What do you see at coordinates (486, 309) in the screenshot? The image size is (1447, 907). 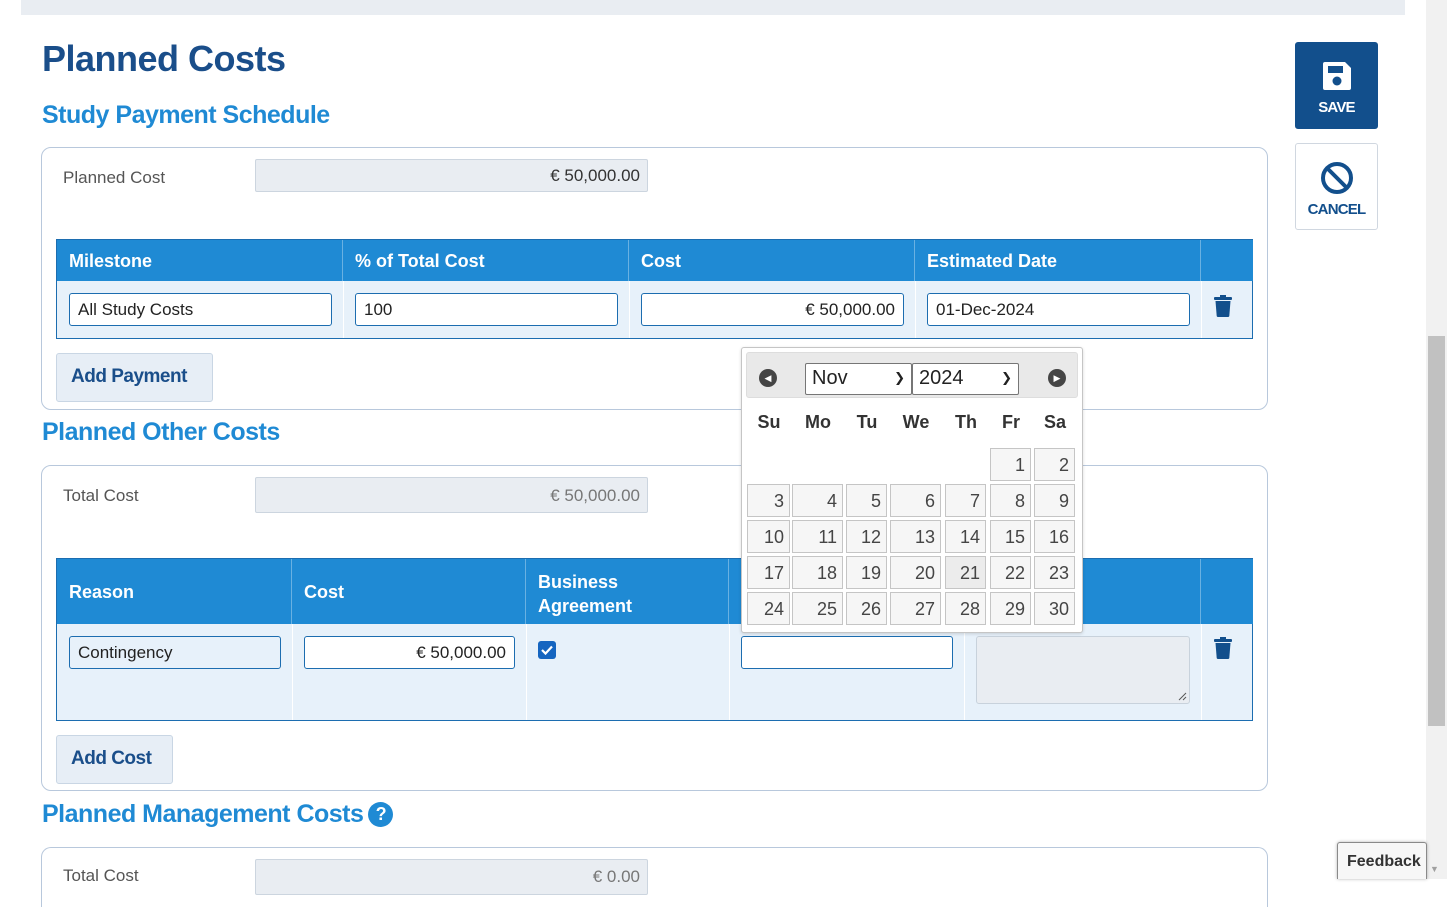 I see `percent-input: 100` at bounding box center [486, 309].